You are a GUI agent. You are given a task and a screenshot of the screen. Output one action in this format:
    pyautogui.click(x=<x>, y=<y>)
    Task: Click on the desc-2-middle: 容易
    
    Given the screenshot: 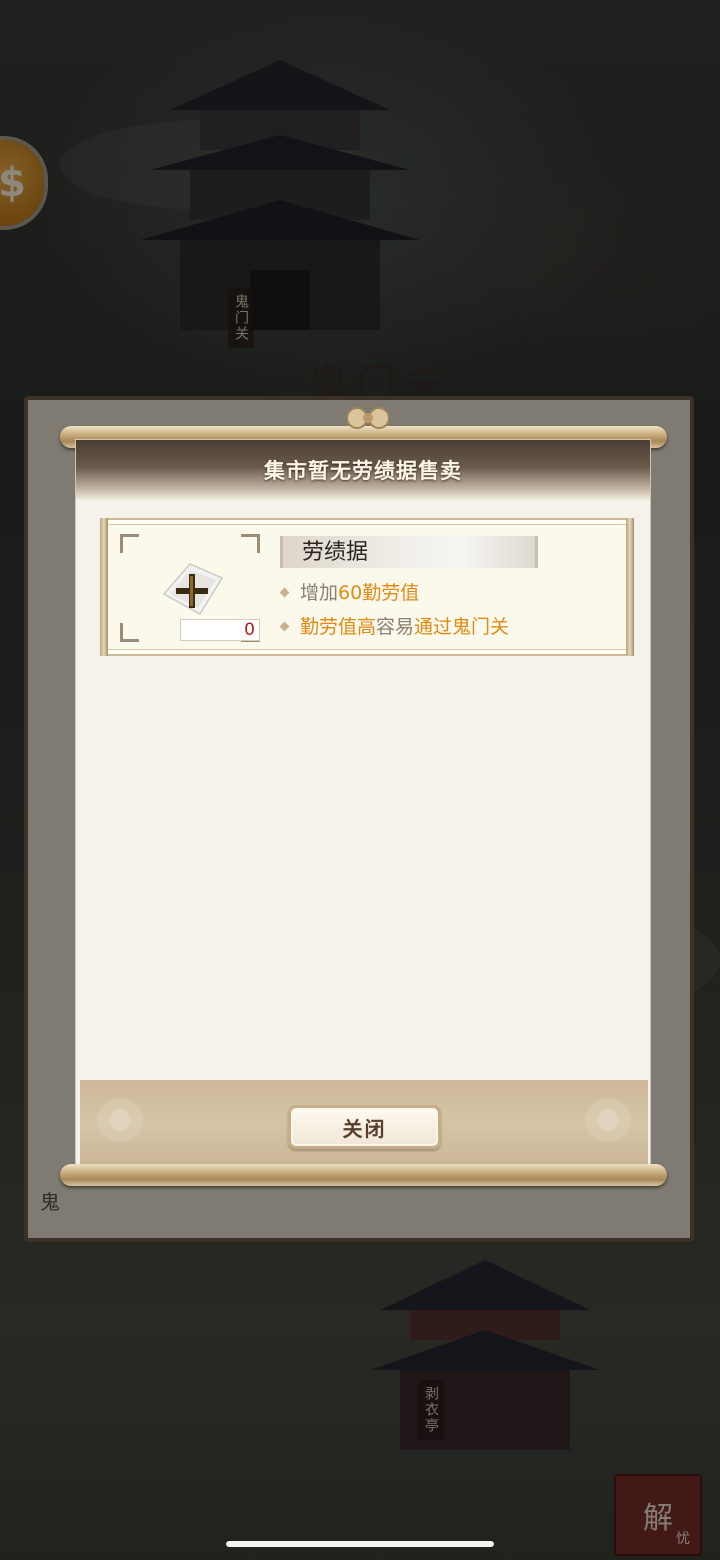 What is the action you would take?
    pyautogui.click(x=395, y=627)
    